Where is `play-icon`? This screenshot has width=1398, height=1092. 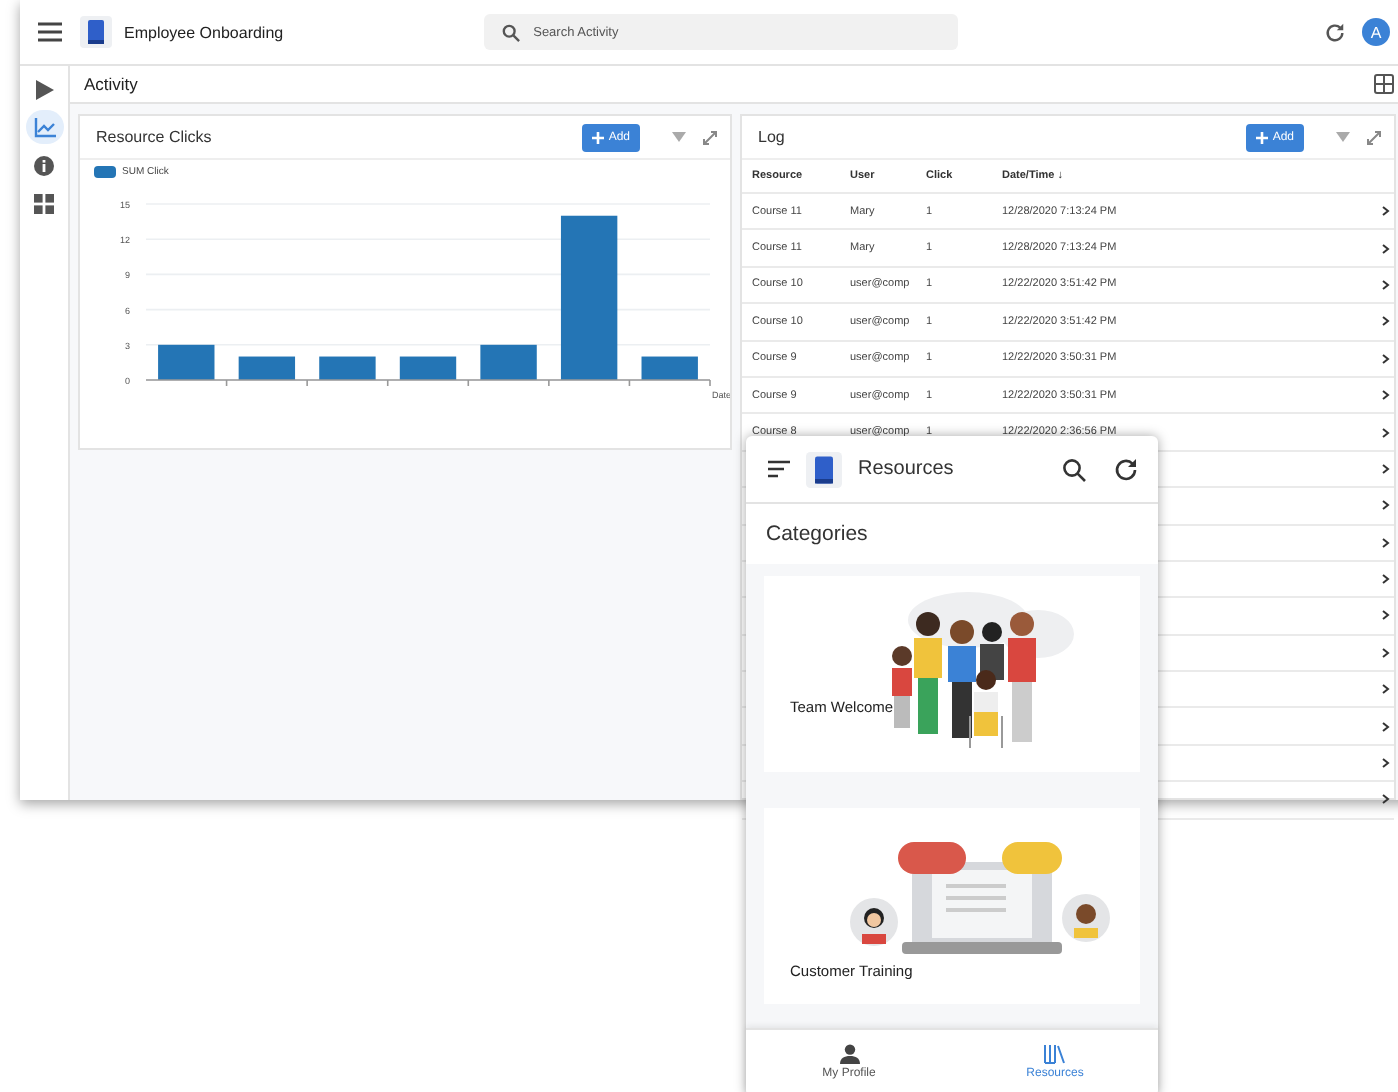
play-icon is located at coordinates (44, 89).